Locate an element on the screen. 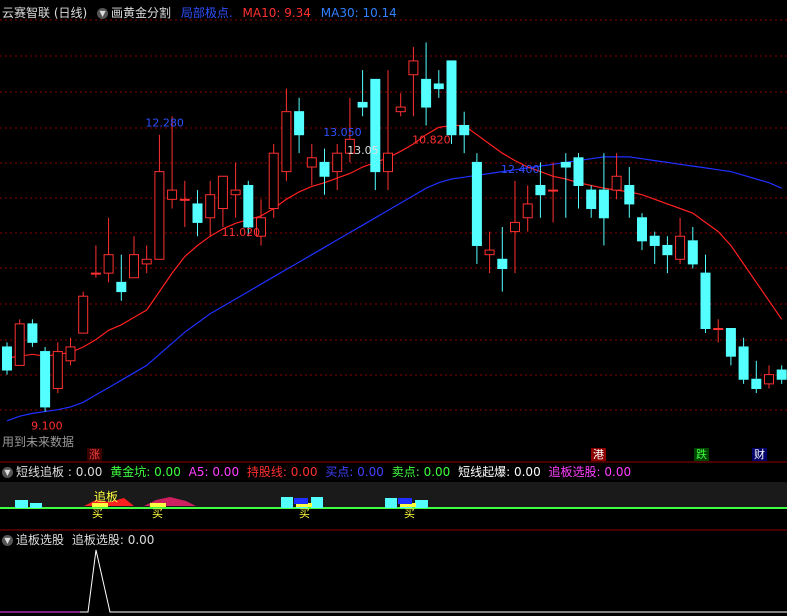 The height and width of the screenshot is (616, 787). sub2-header: ▼ 追板选股 追板选股: 0.00 is located at coordinates (78, 540).